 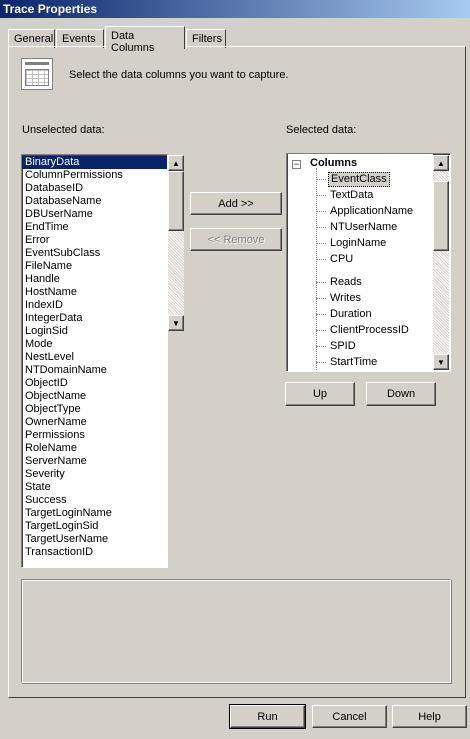 I want to click on list-item: NestLevel, so click(x=94, y=357).